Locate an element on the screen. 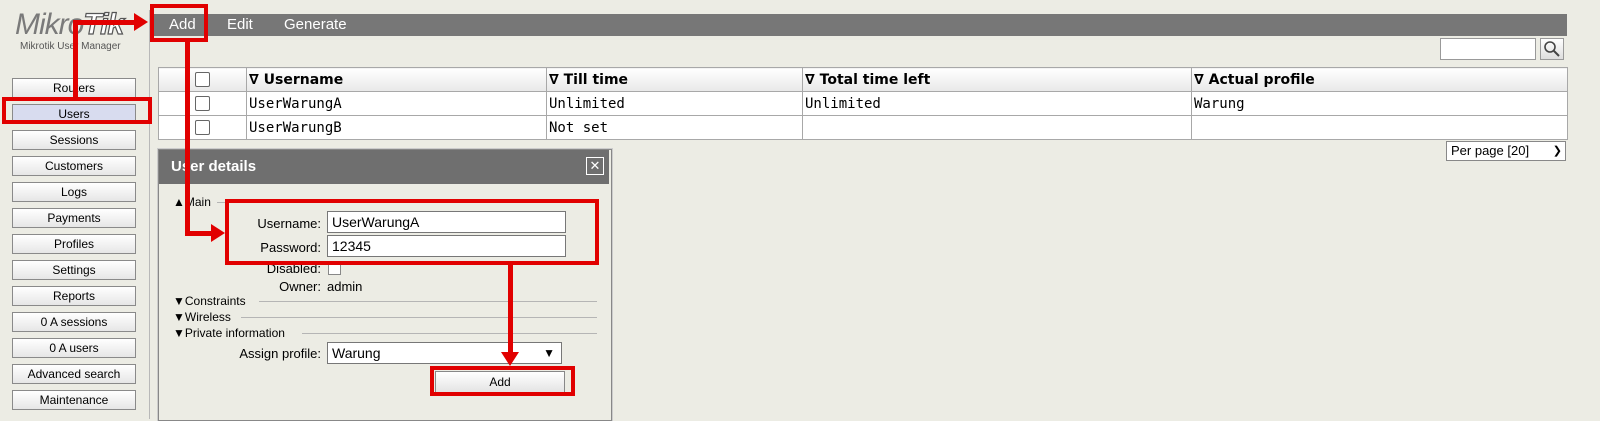 The image size is (1600, 421). section-constraints-toggle: ▼Constraints is located at coordinates (209, 301).